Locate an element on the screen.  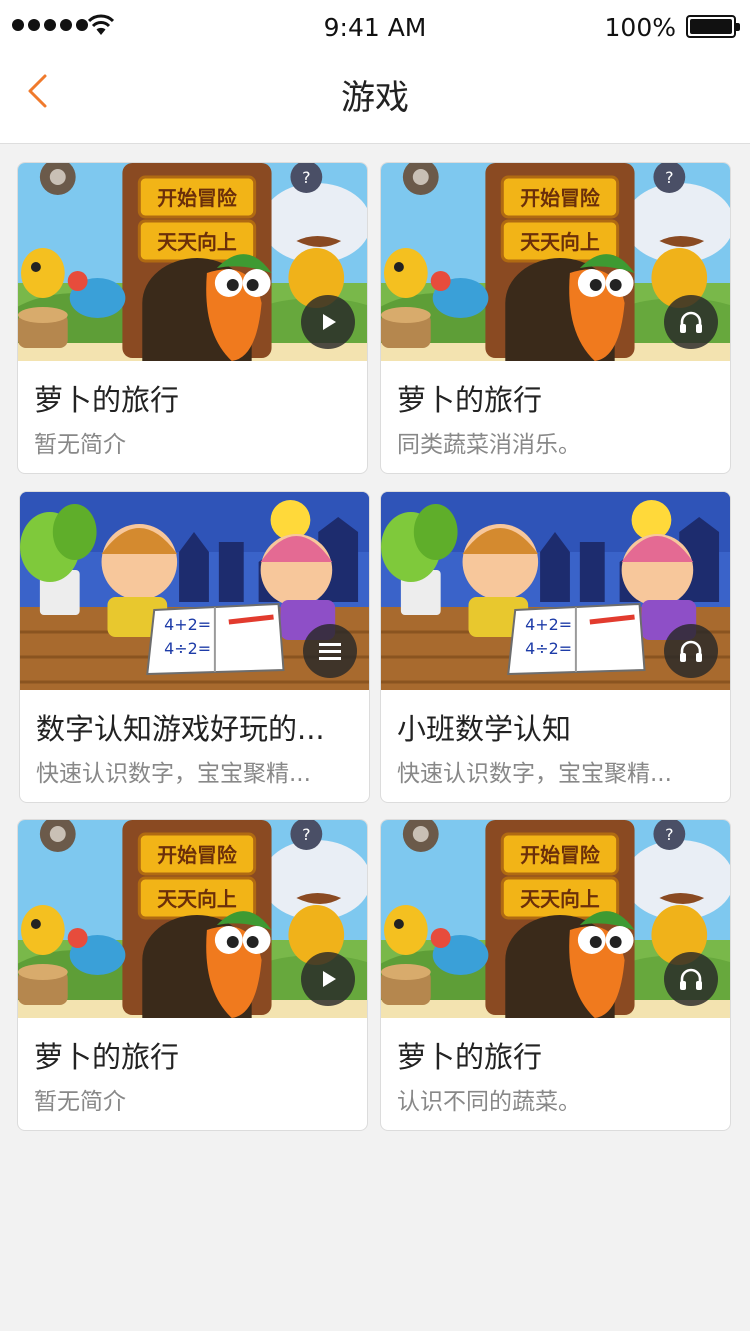
nav-bar: 游戏 is located at coordinates (375, 100).